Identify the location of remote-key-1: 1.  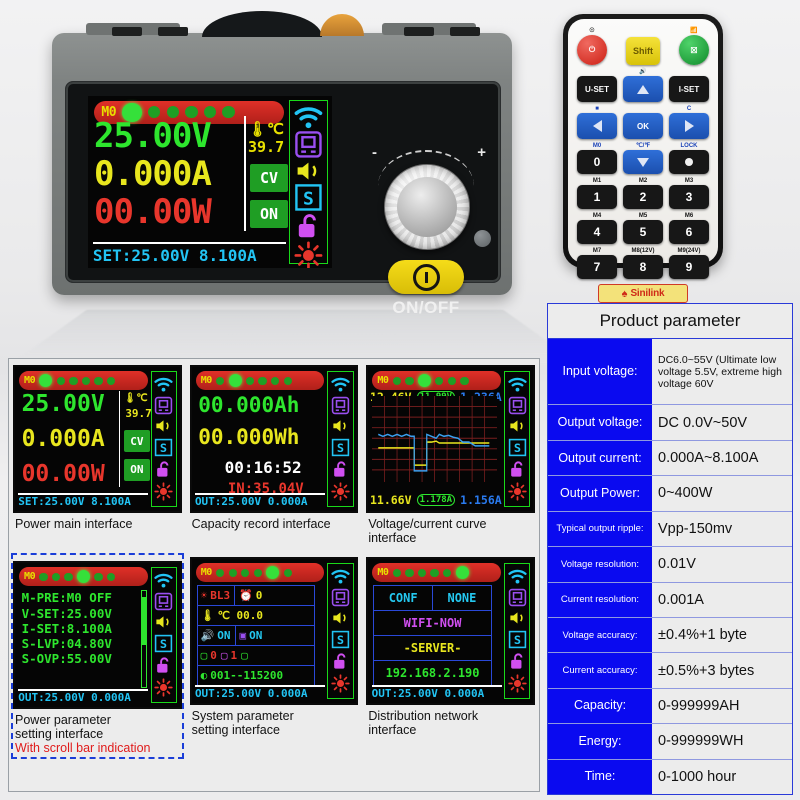
(597, 197).